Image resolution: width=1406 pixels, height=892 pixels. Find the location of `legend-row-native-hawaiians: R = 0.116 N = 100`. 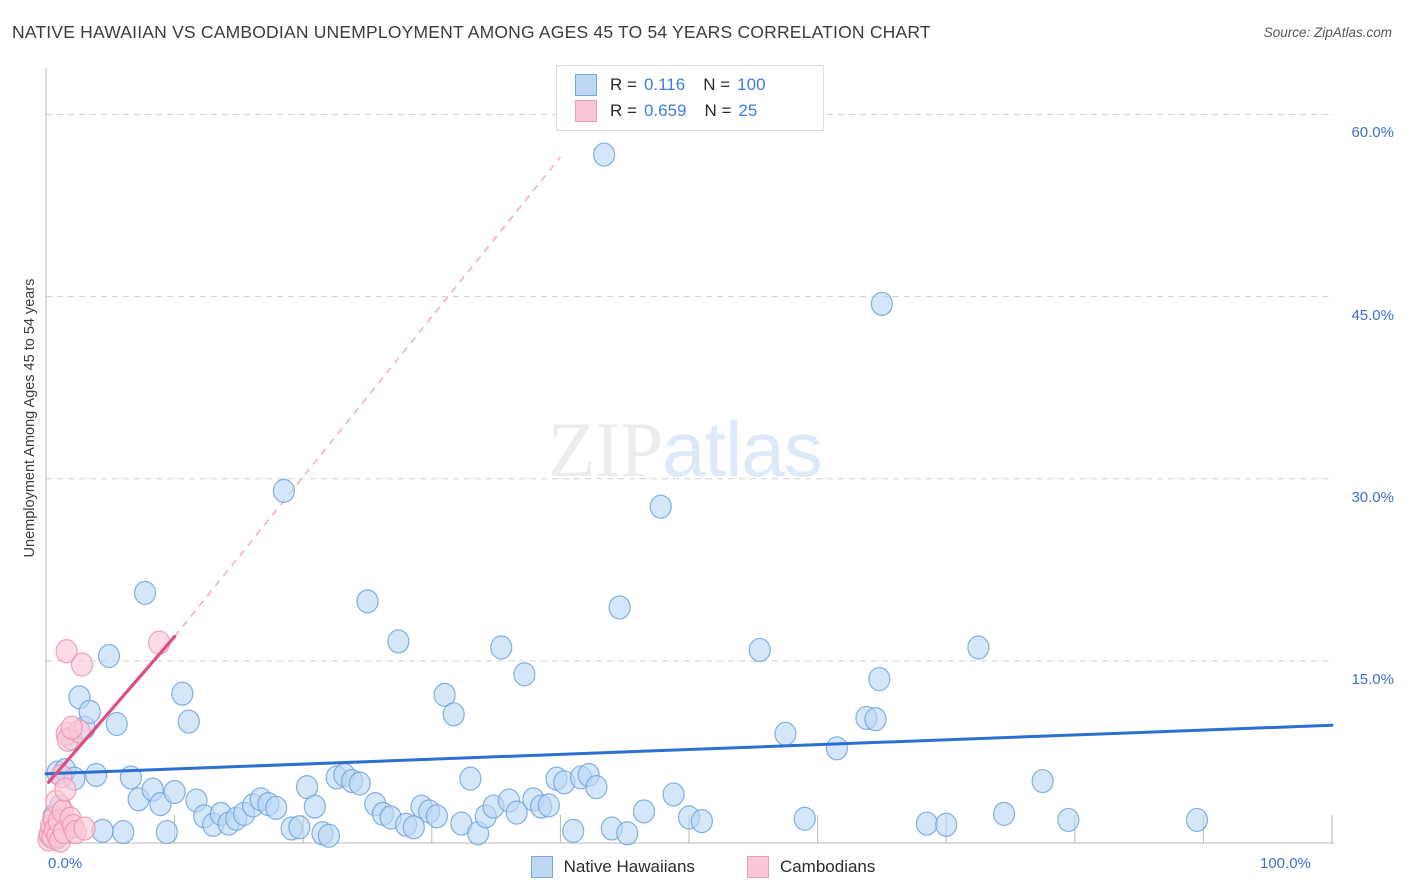

legend-row-native-hawaiians: R = 0.116 N = 100 is located at coordinates (691, 85).